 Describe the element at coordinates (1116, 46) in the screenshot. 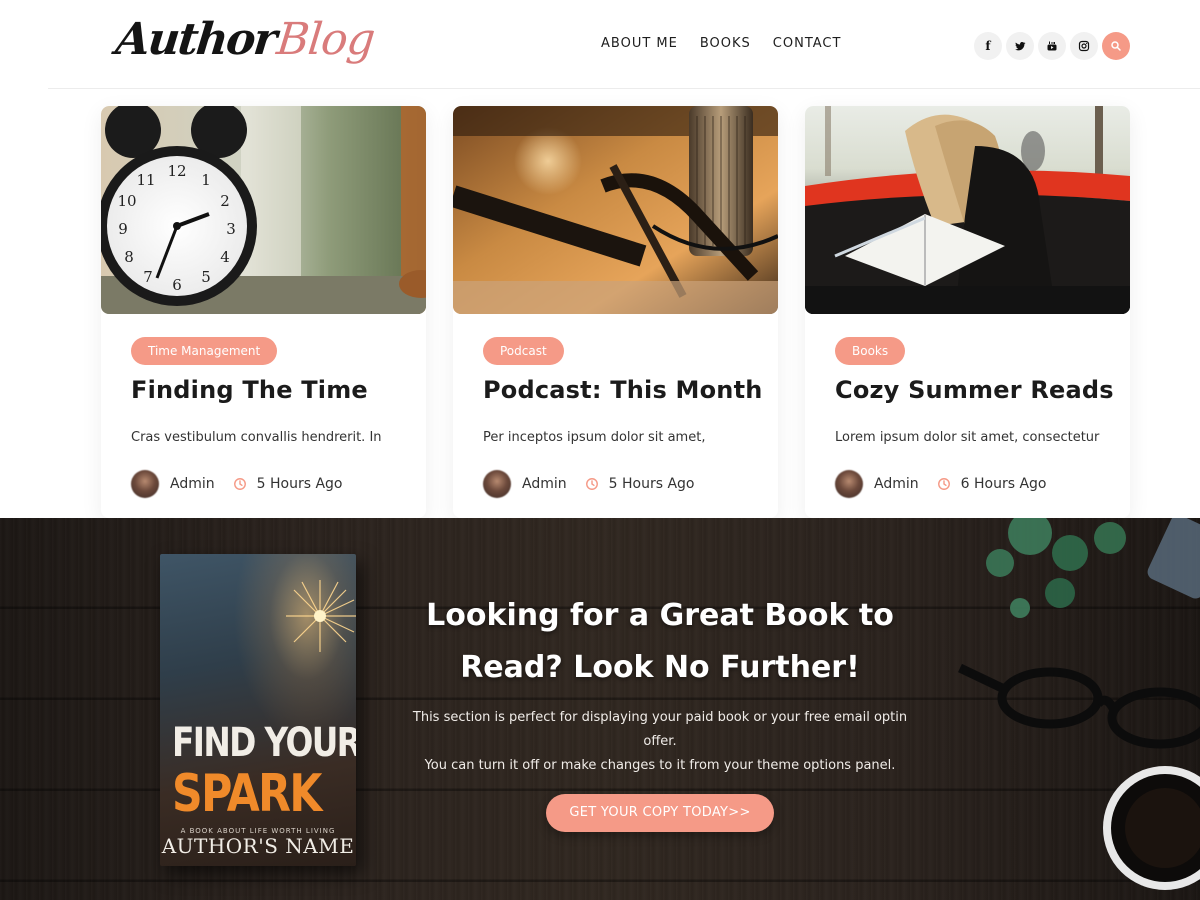

I see `search-icon` at that location.